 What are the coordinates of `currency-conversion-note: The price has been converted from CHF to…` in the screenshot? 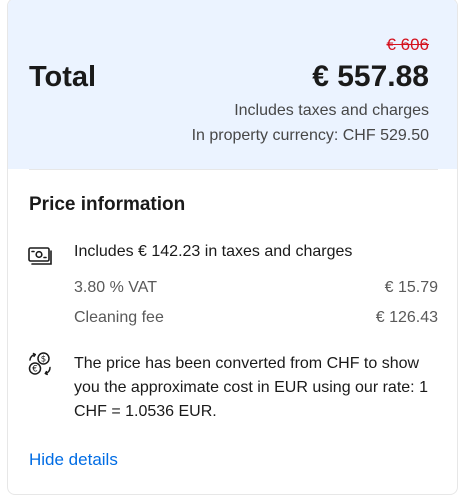 It's located at (251, 387).